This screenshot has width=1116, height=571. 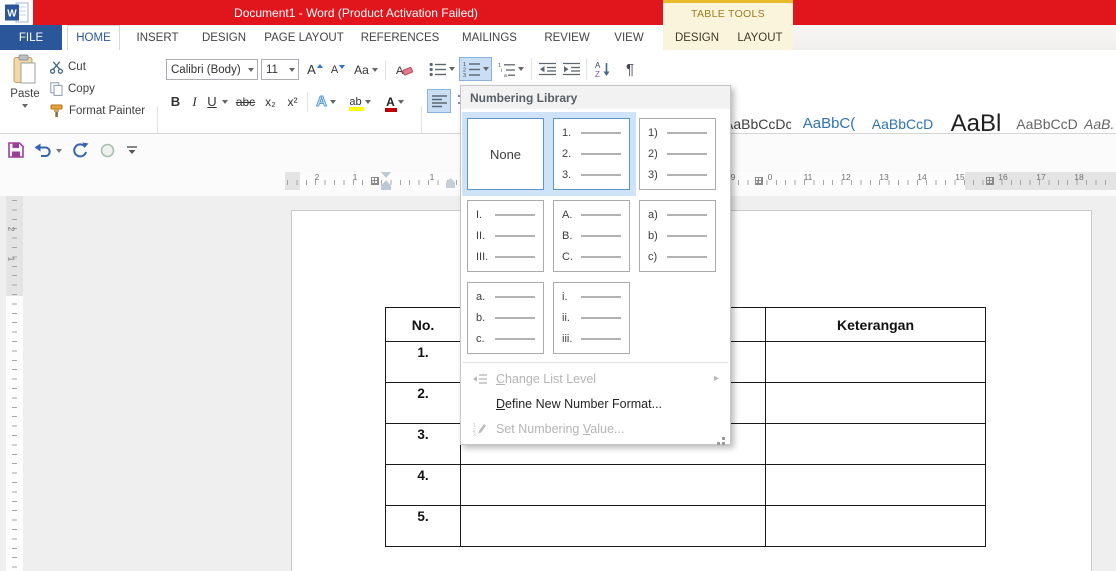 I want to click on tab-file: FILE, so click(x=31, y=37).